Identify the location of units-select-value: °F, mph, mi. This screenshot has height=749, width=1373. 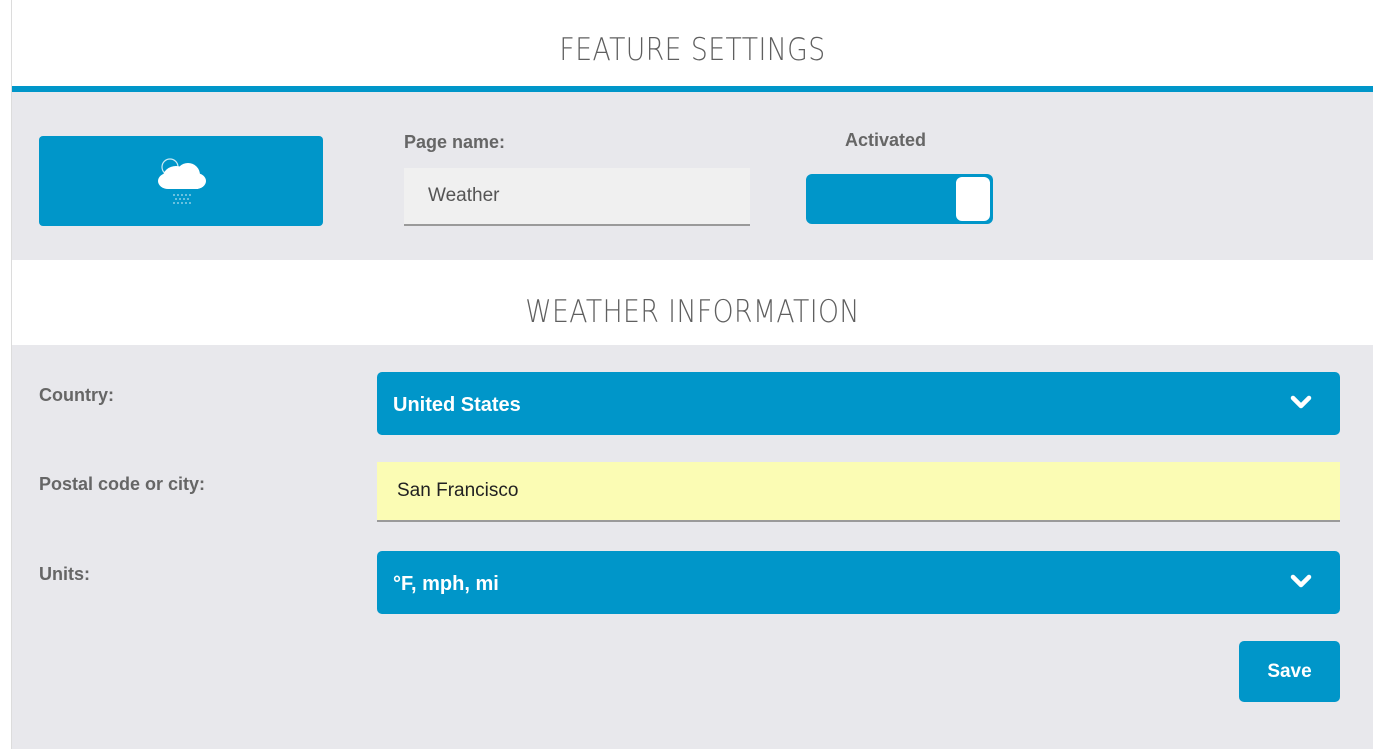
(446, 584).